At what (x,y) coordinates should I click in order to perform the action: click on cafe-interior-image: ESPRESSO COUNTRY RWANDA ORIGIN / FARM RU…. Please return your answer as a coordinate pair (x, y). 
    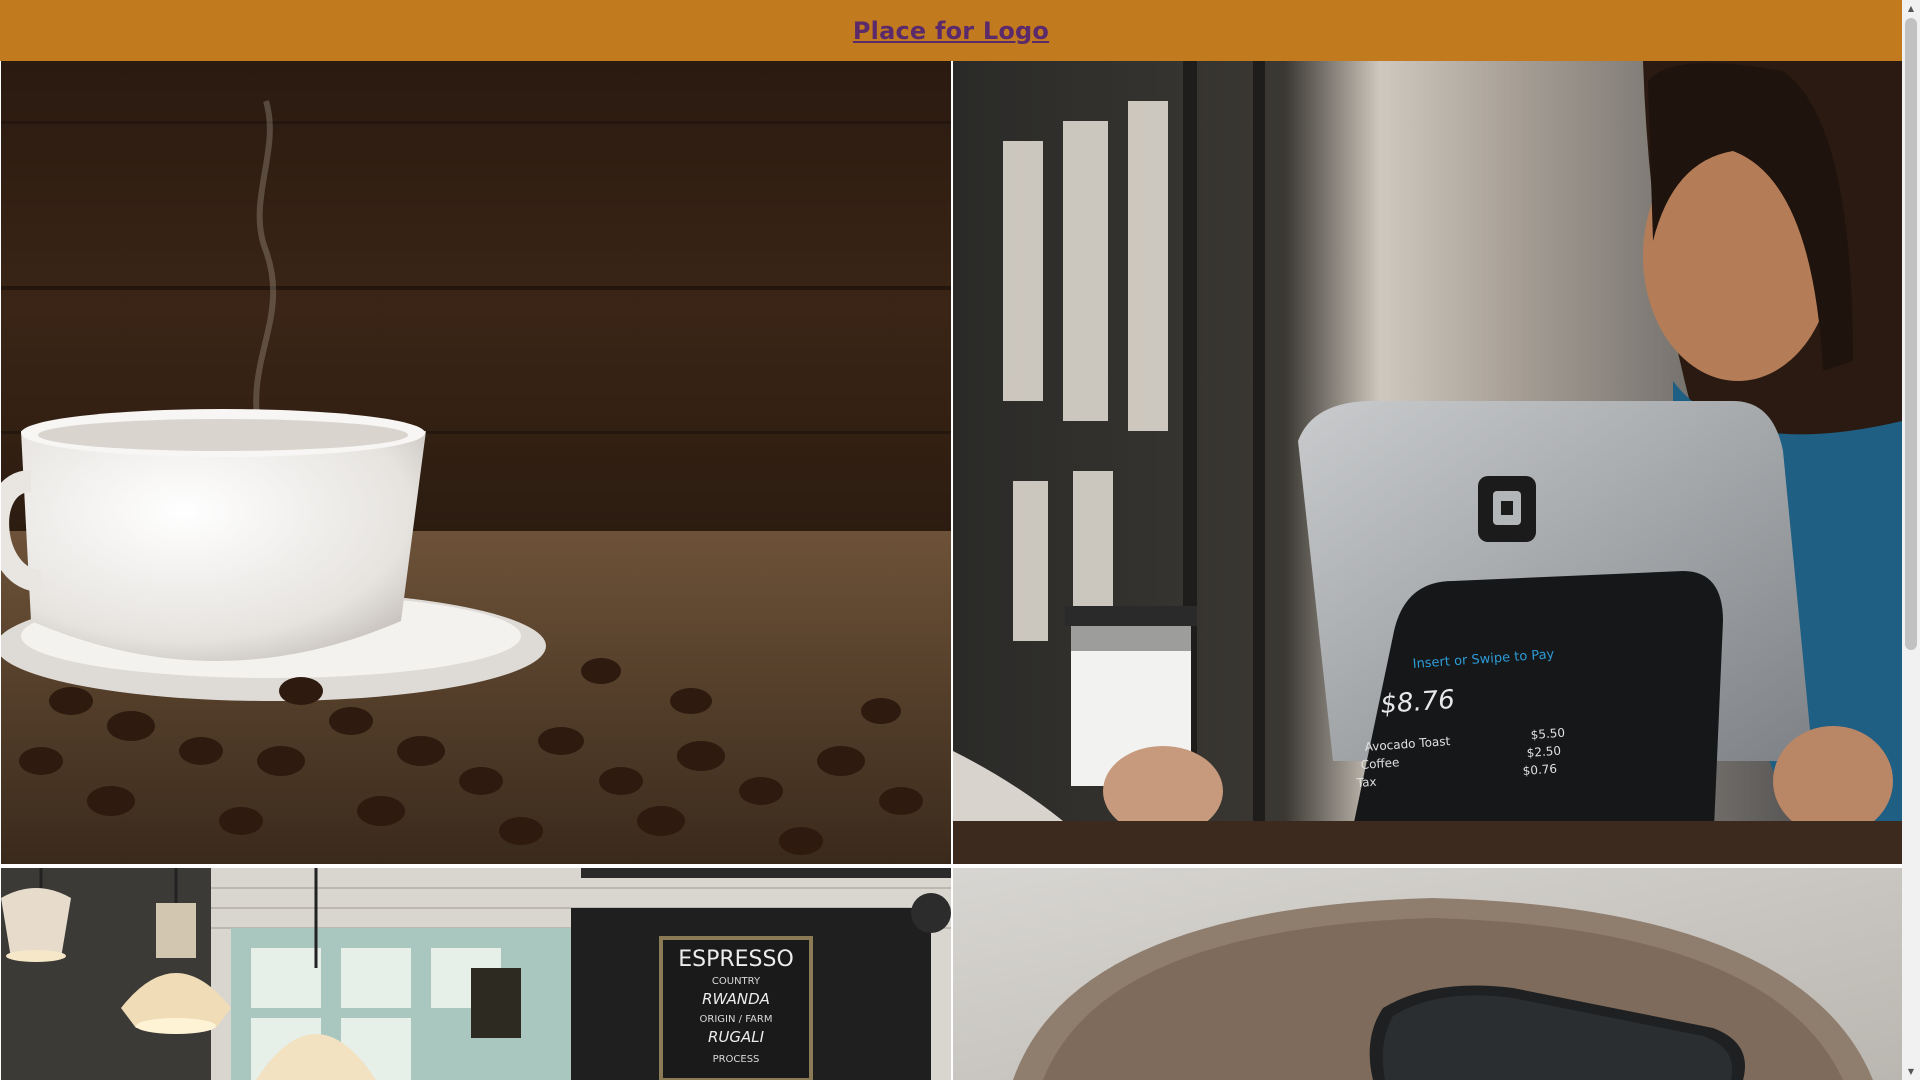
    Looking at the image, I should click on (476, 974).